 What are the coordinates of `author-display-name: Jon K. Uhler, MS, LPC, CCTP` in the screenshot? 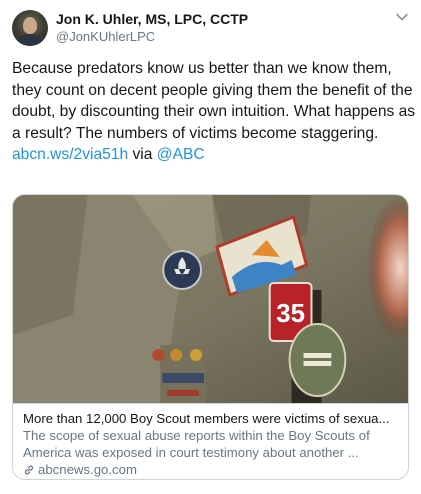 It's located at (152, 19).